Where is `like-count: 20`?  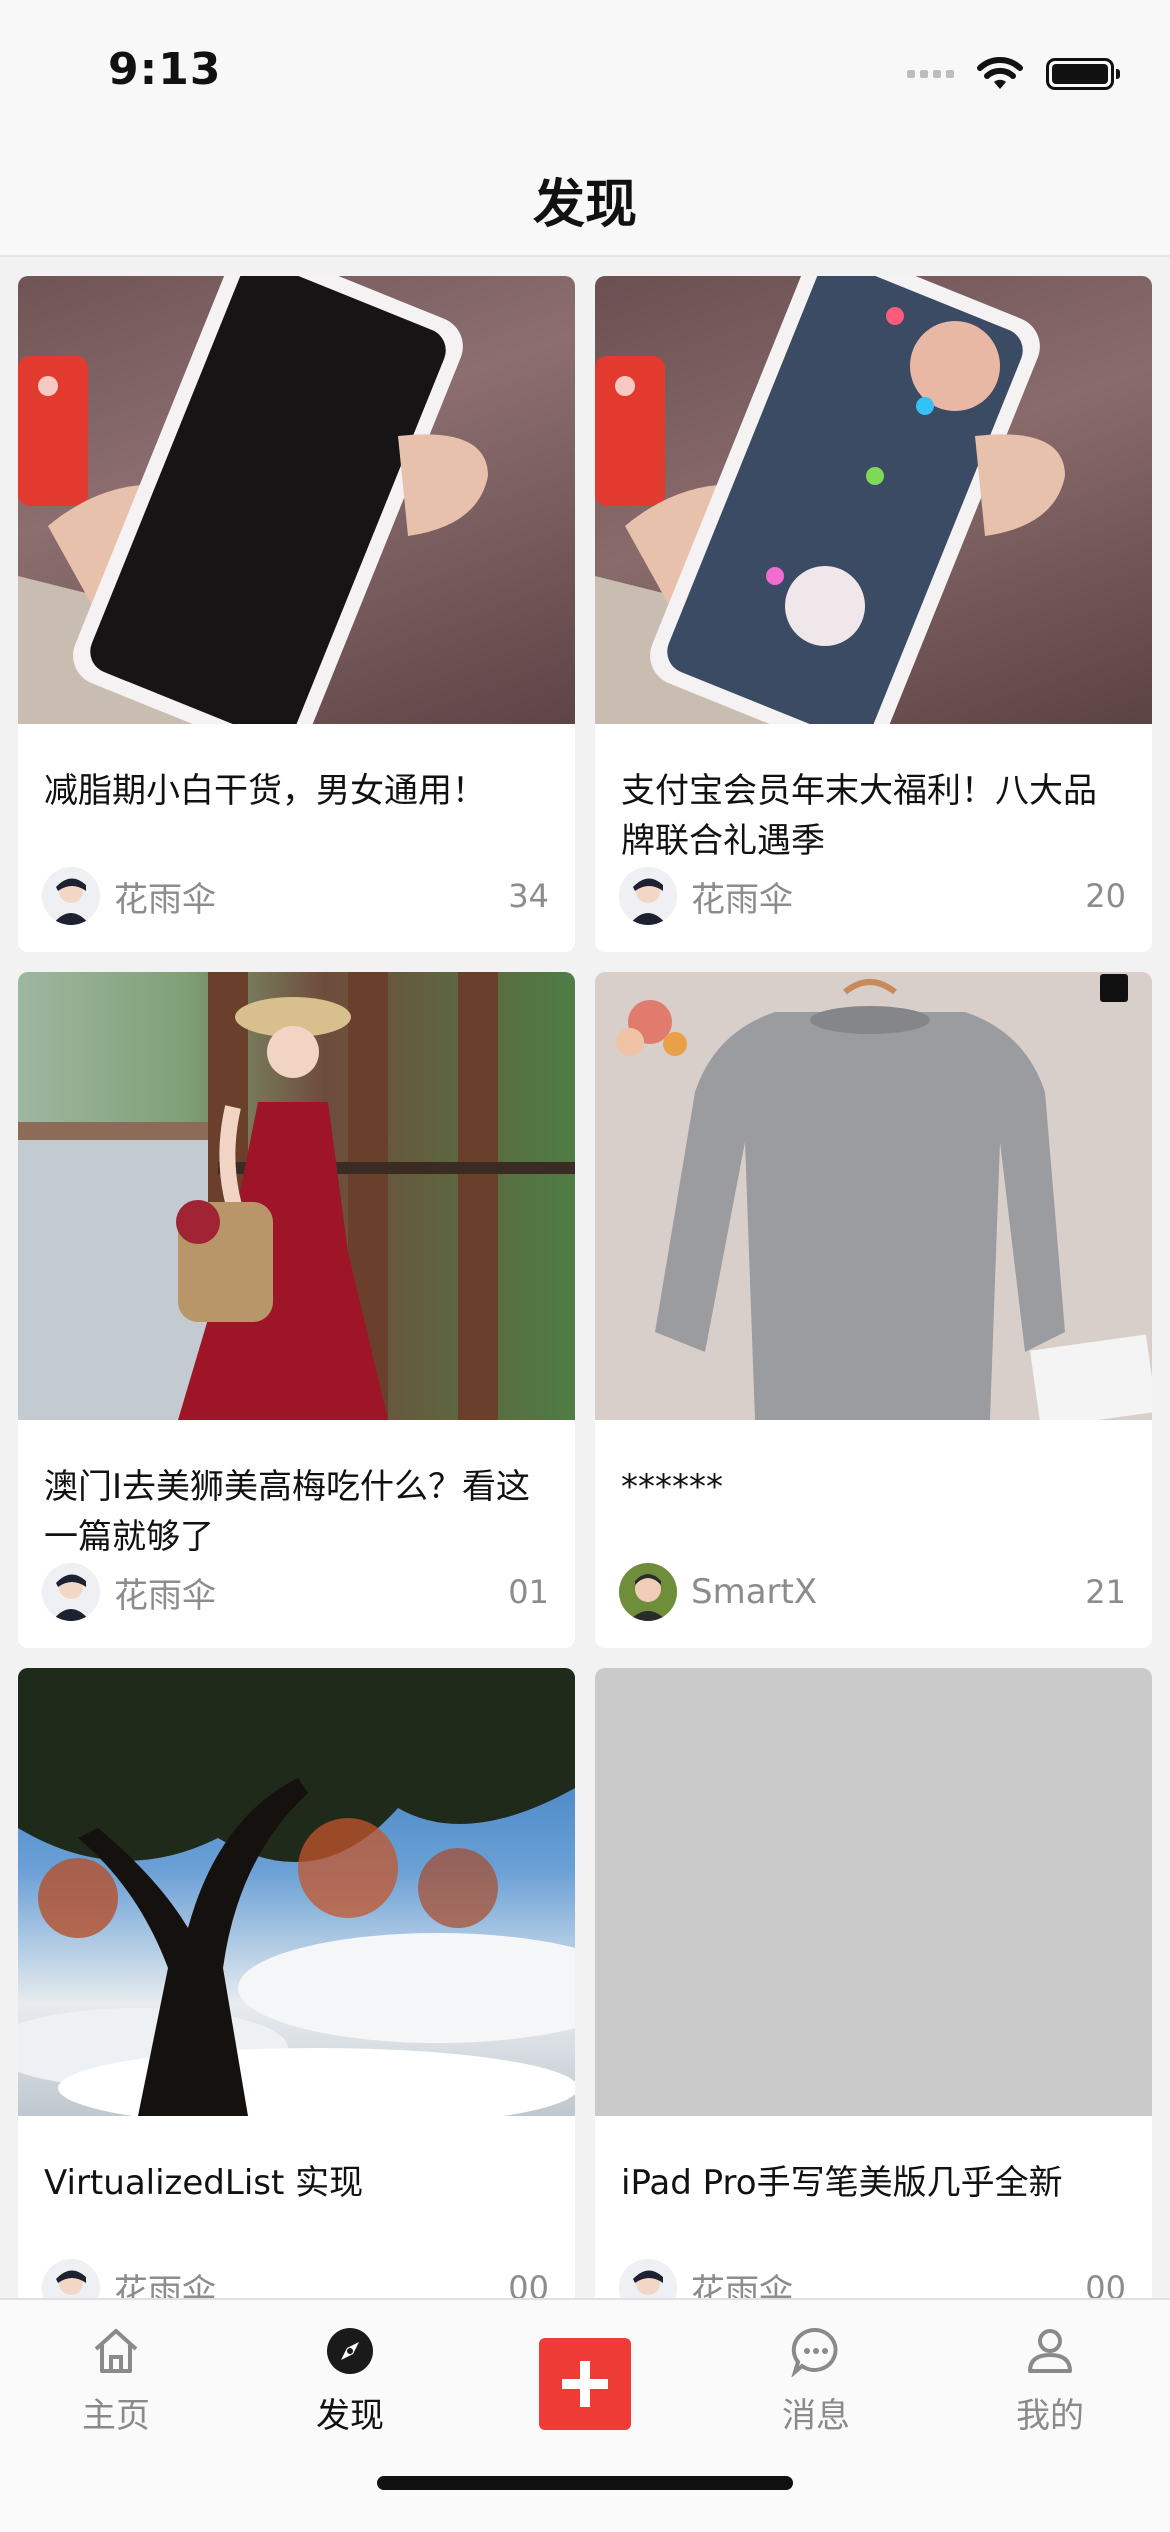 like-count: 20 is located at coordinates (1105, 896).